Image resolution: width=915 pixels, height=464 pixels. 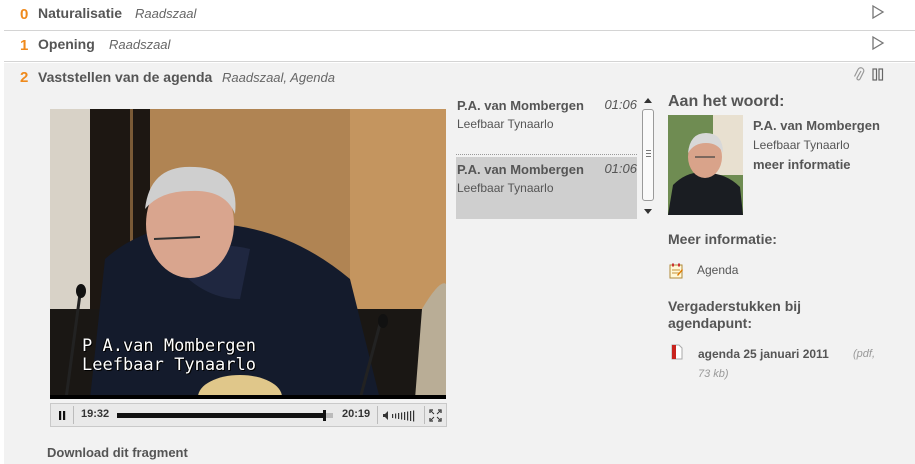 I want to click on seek-bar-handle, so click(x=324, y=415).